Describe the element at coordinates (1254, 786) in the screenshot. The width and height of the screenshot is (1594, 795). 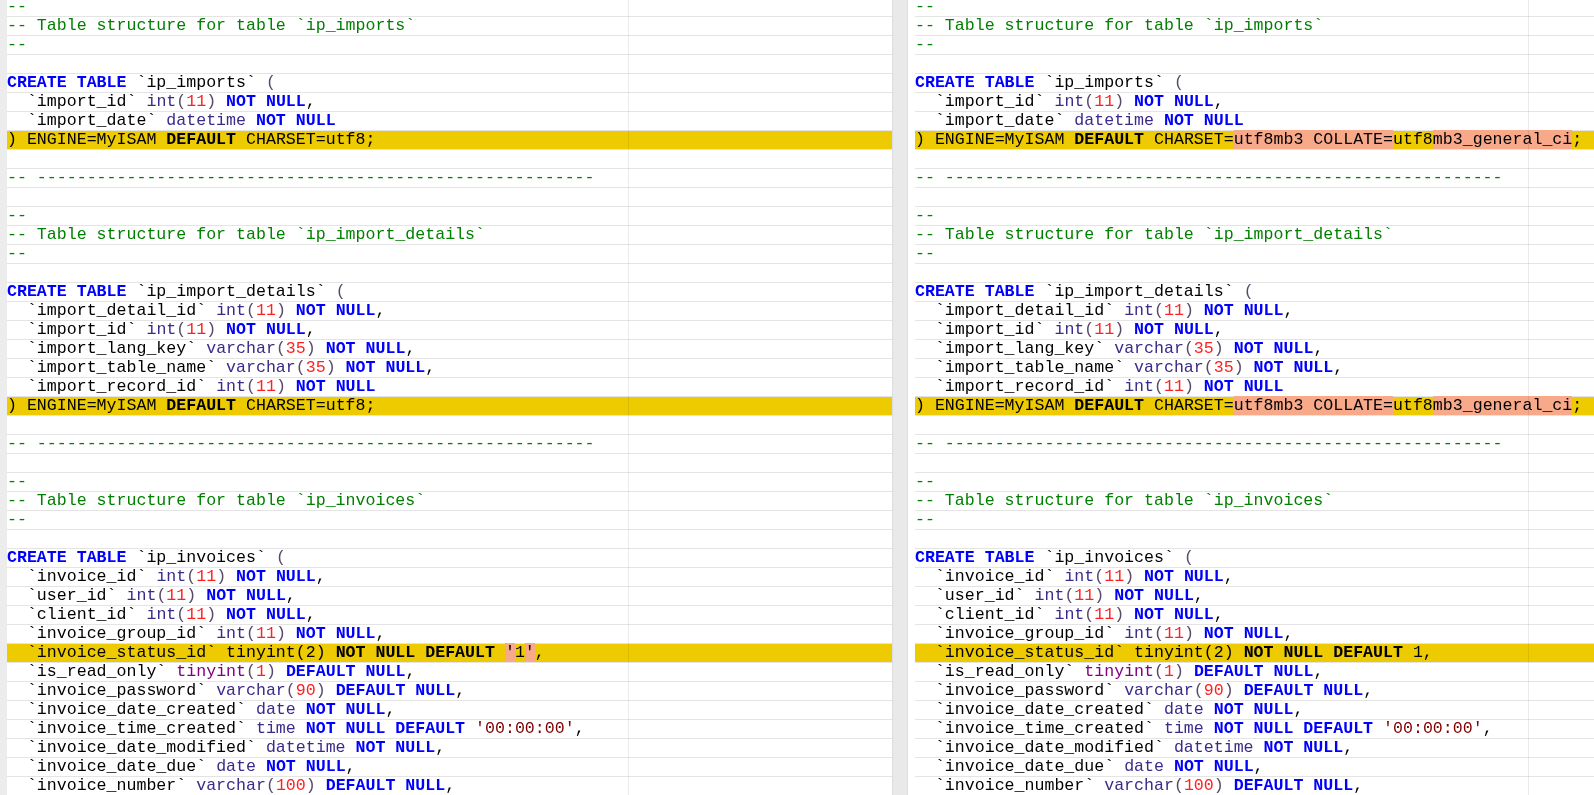
I see `code-line: `invoice_number` varchar(100) DEFAULT NULL,` at that location.